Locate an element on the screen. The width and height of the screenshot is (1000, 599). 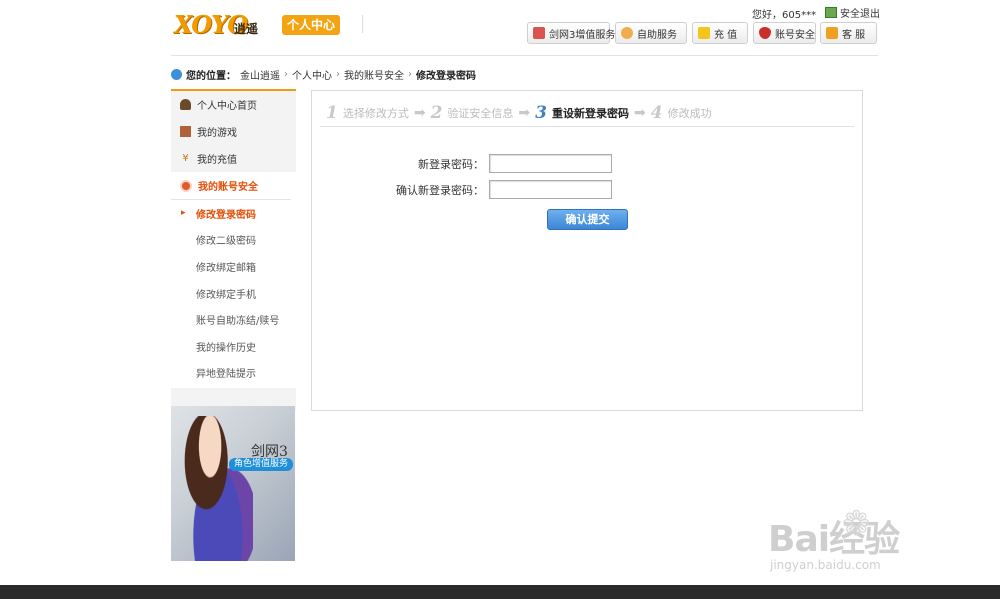
character-illustration is located at coordinates (214, 488).